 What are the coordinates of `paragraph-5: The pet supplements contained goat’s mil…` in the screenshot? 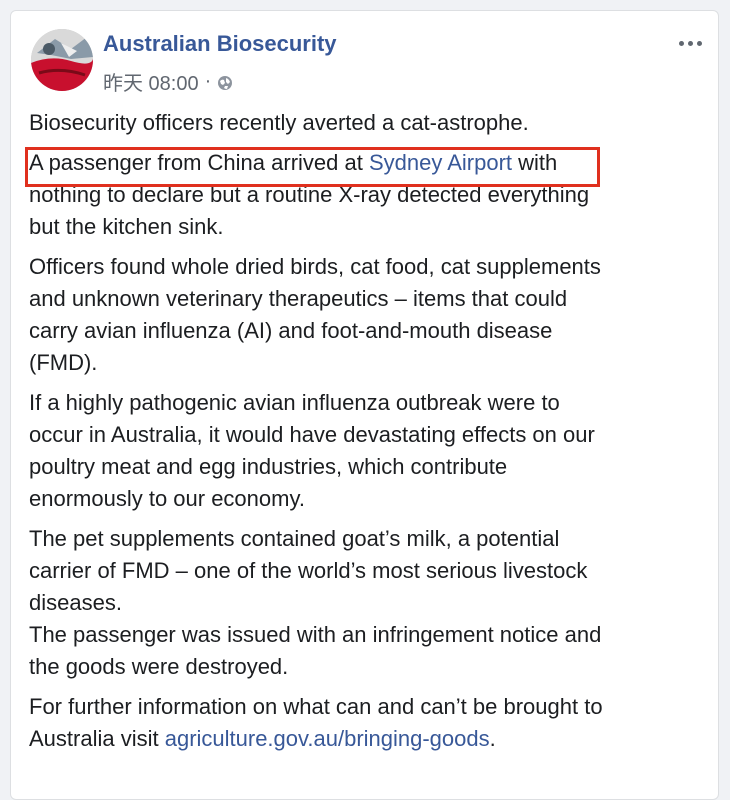 It's located at (308, 570).